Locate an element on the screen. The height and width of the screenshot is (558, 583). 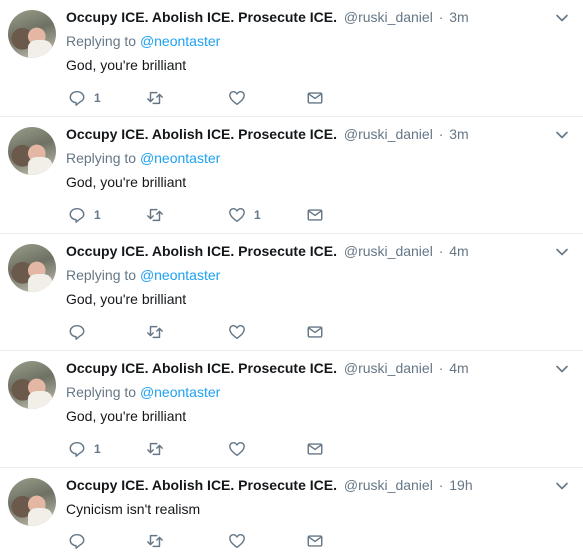
tweet-actions: 1 1 is located at coordinates (206, 215).